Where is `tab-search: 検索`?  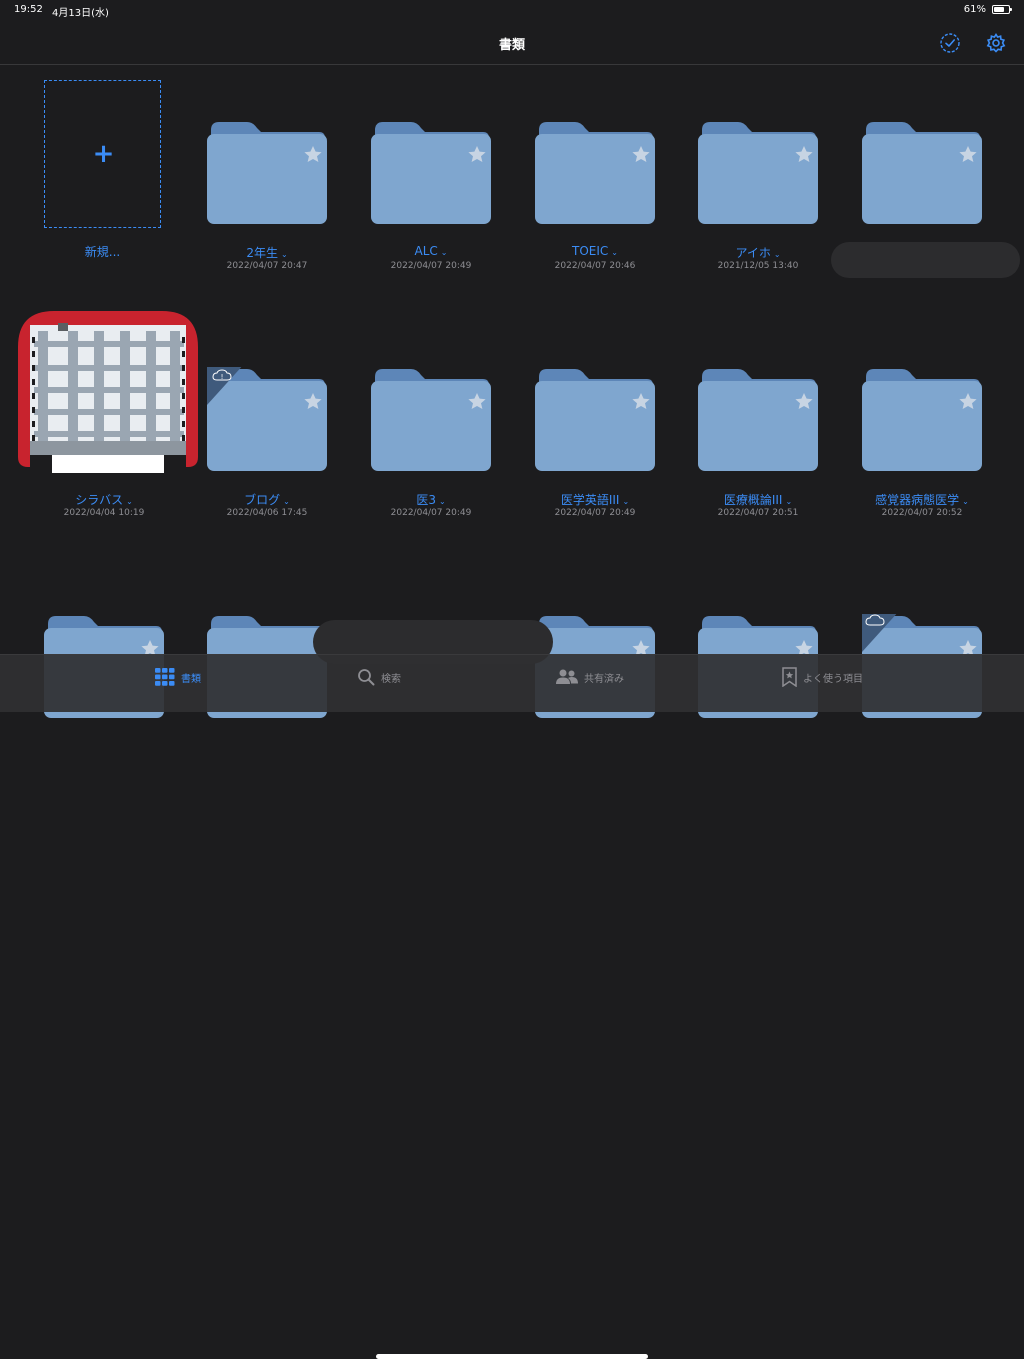 tab-search: 検索 is located at coordinates (379, 677).